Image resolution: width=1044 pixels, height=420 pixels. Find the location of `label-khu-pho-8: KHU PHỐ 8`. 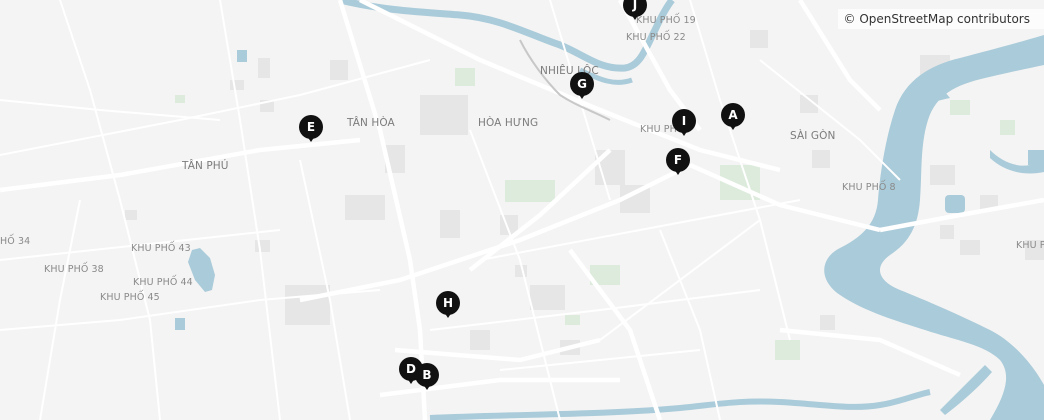

label-khu-pho-8: KHU PHỐ 8 is located at coordinates (869, 187).